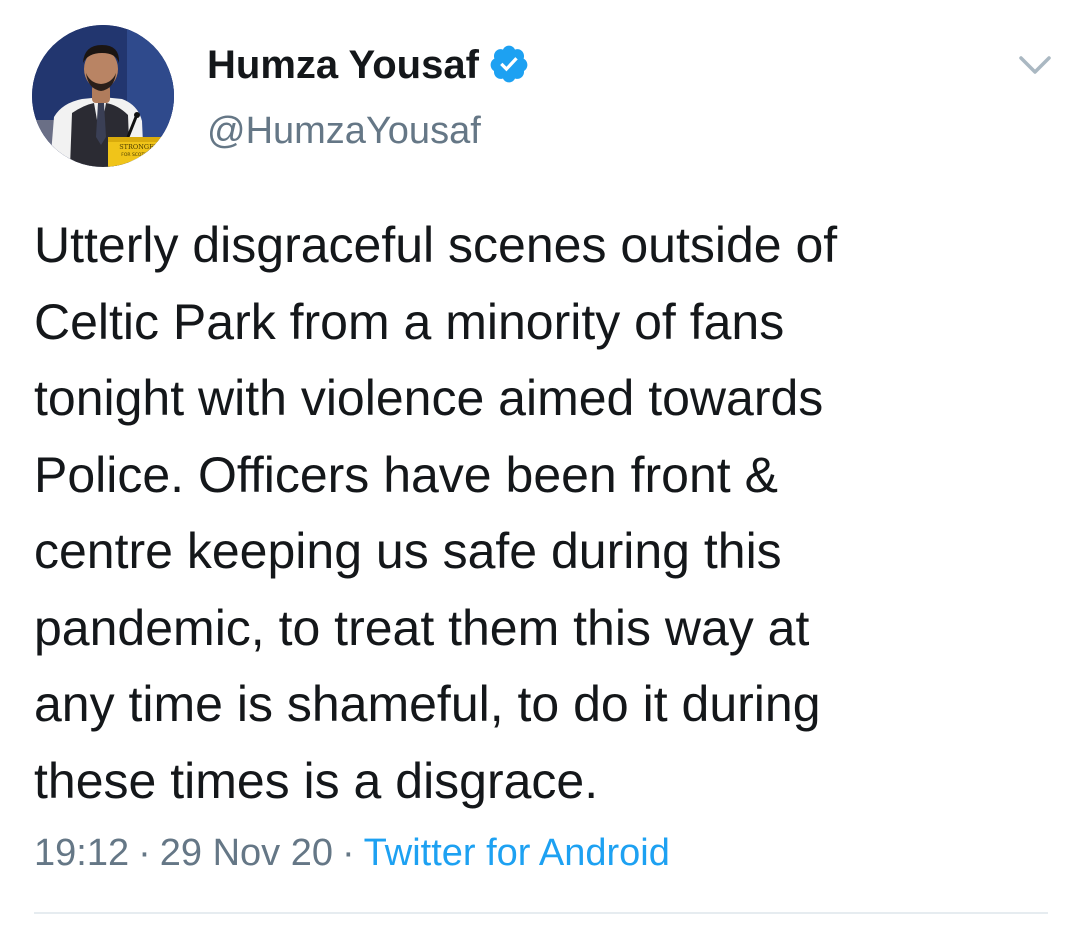 The width and height of the screenshot is (1080, 930). What do you see at coordinates (427, 704) in the screenshot?
I see `tweet-text-line: any time is shameful, to do it during` at bounding box center [427, 704].